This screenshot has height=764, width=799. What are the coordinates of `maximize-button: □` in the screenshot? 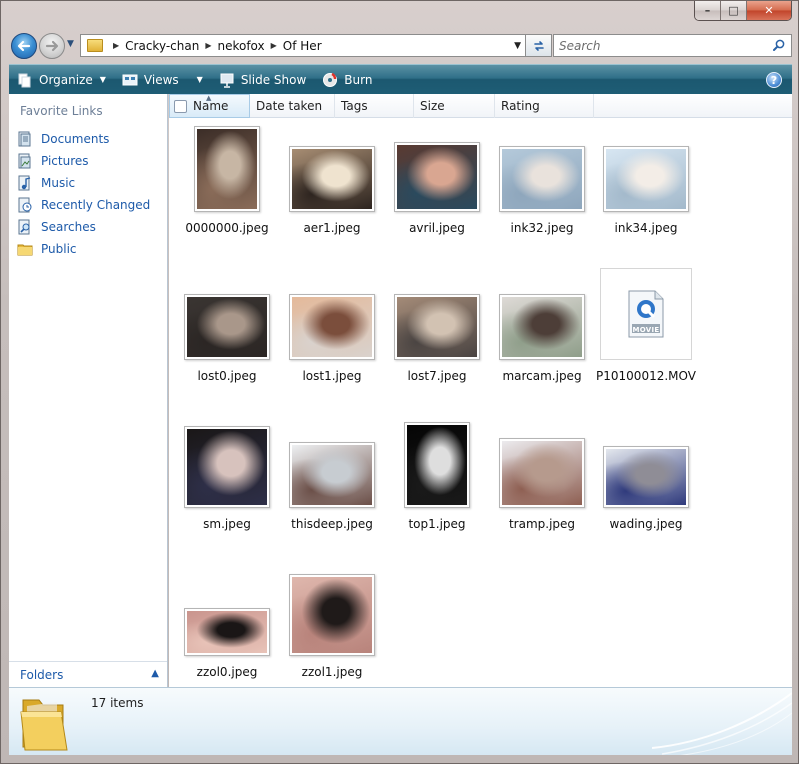 It's located at (734, 10).